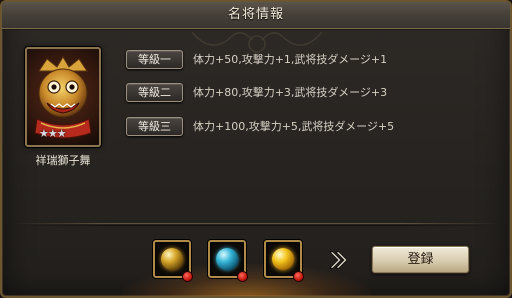 This screenshot has width=512, height=298. What do you see at coordinates (63, 97) in the screenshot?
I see `hero-portrait: ★★★` at bounding box center [63, 97].